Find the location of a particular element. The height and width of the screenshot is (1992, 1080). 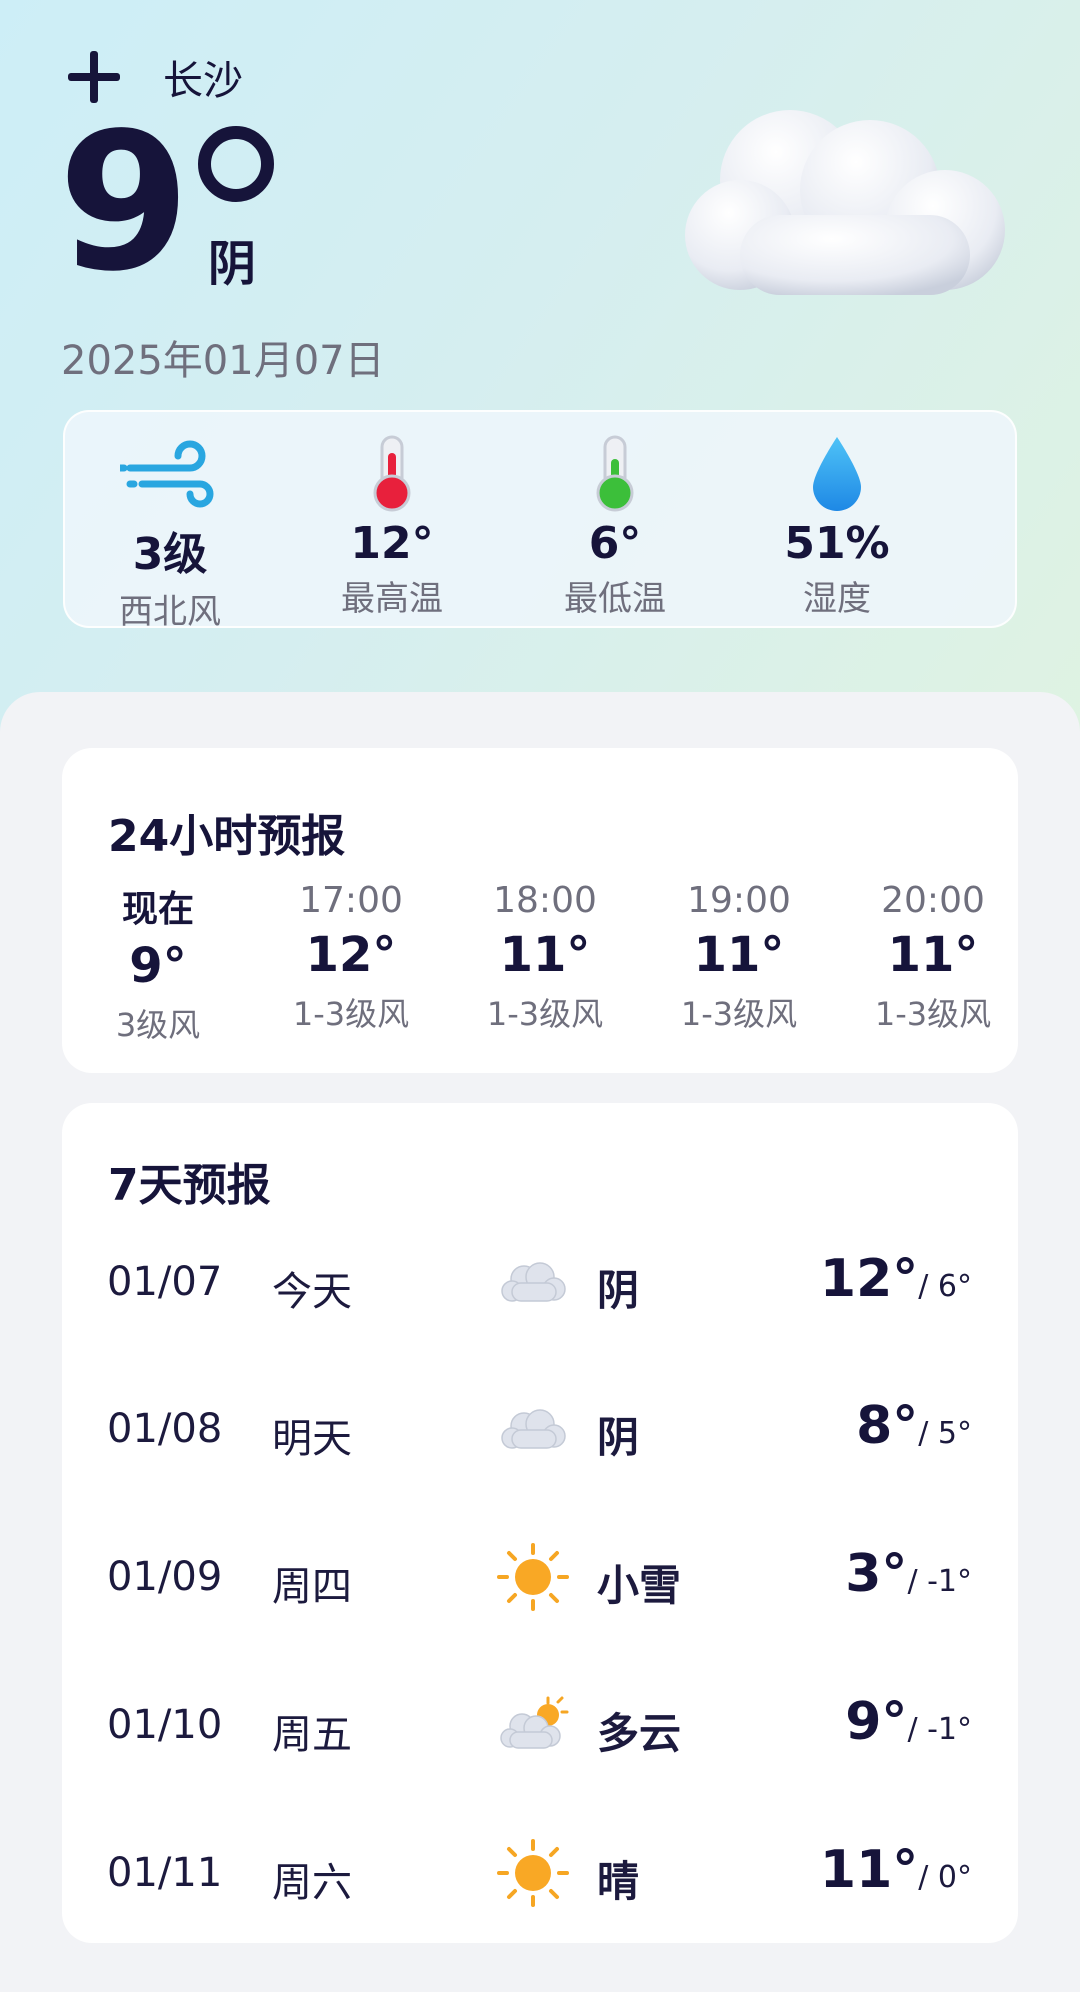

wind-icon is located at coordinates (167, 474).